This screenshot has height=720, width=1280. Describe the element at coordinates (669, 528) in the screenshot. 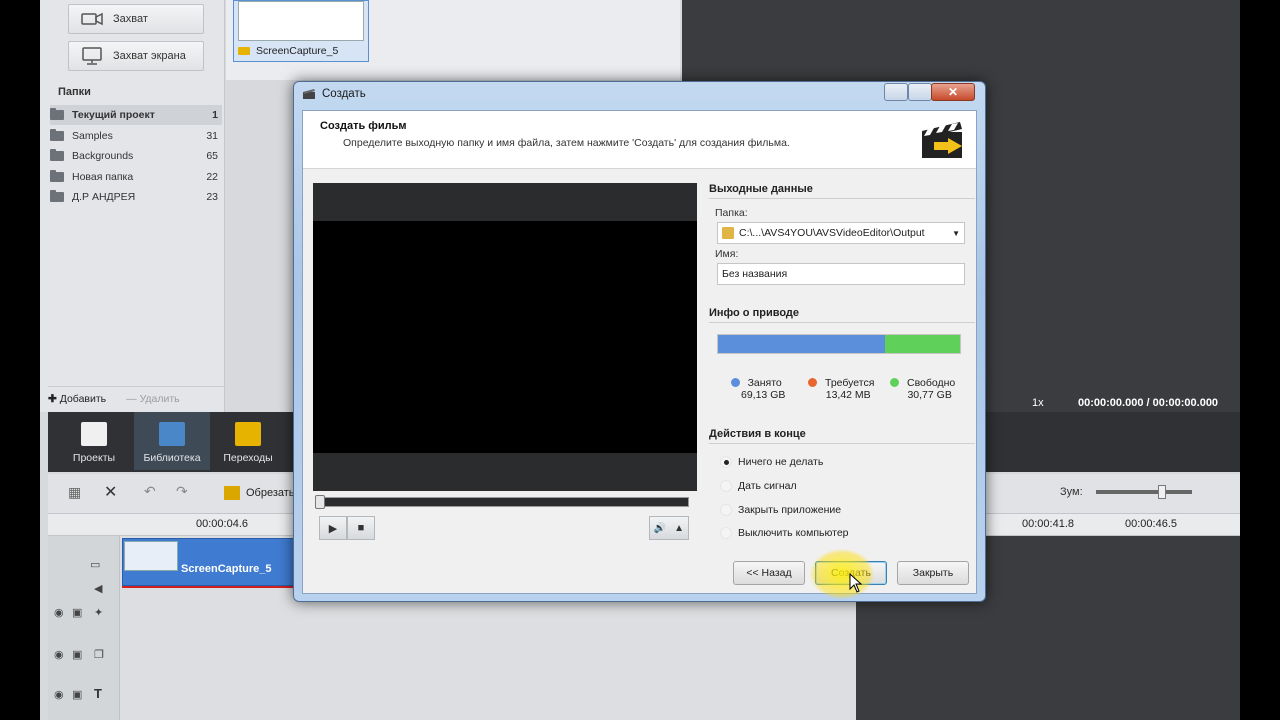

I see `volume-button: 🔊 ▲` at that location.